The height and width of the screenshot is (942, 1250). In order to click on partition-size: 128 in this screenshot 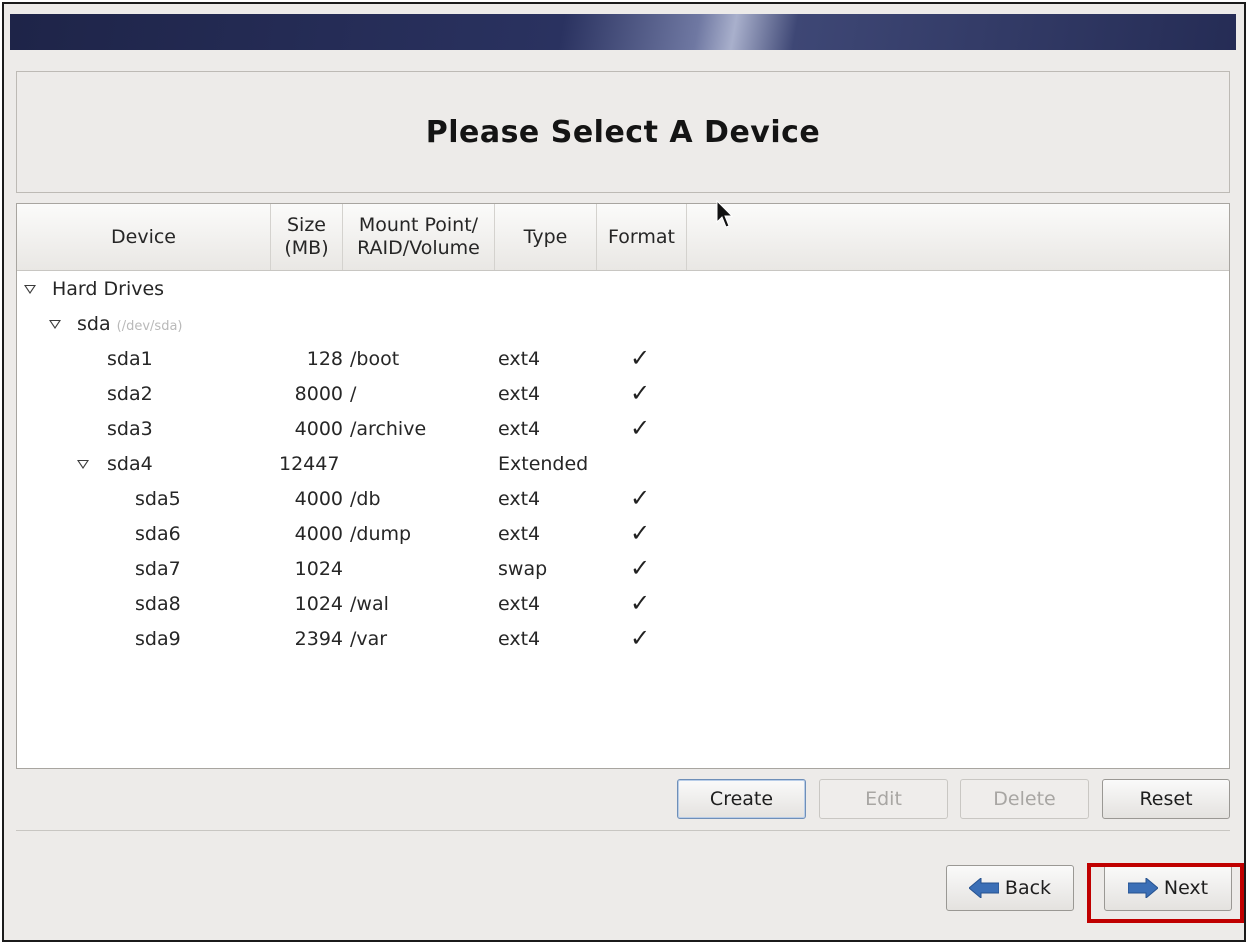, I will do `click(324, 359)`.